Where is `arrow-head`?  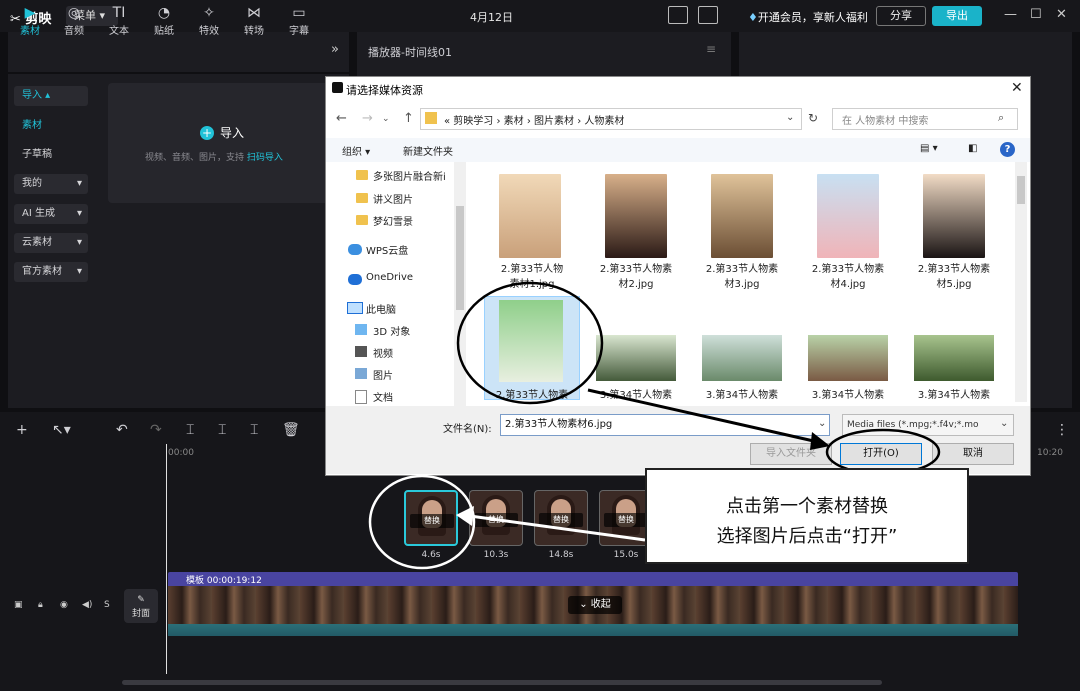
arrow-head is located at coordinates (465, 516).